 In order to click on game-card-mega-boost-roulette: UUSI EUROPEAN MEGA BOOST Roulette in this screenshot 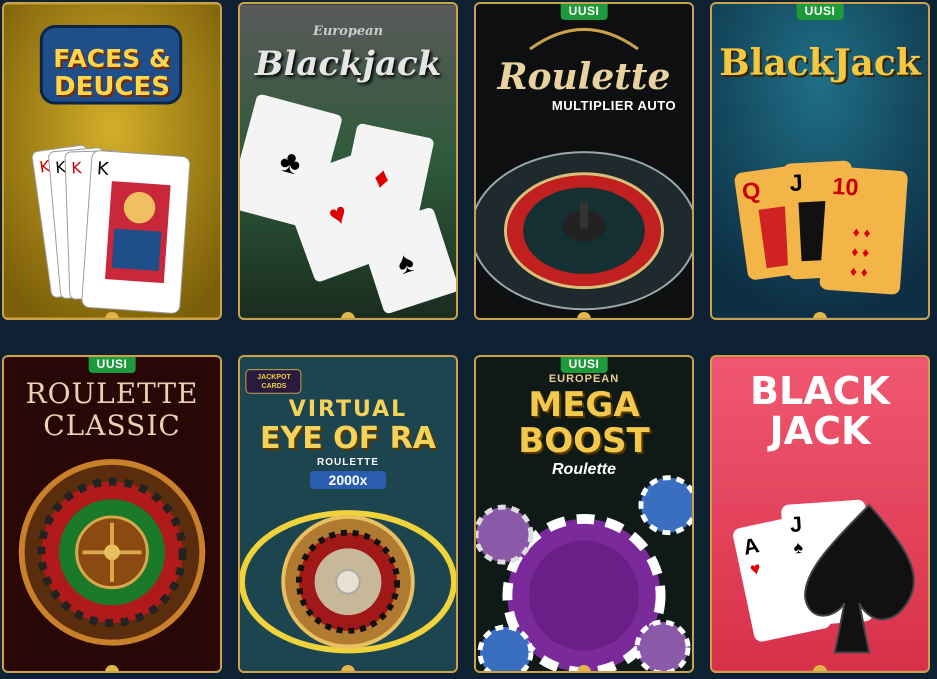, I will do `click(584, 514)`.